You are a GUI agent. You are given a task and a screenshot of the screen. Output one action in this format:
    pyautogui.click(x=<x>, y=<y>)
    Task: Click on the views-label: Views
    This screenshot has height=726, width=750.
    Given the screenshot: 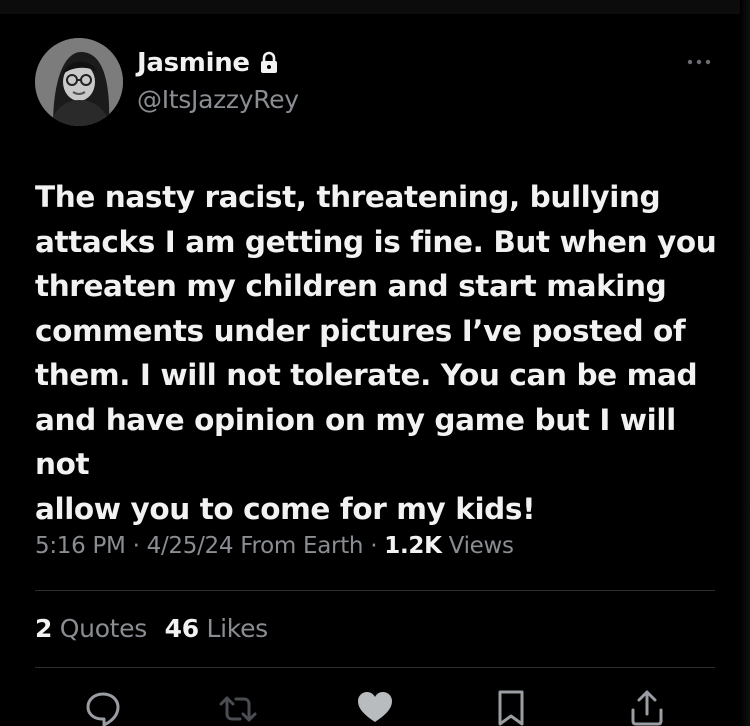 What is the action you would take?
    pyautogui.click(x=481, y=546)
    